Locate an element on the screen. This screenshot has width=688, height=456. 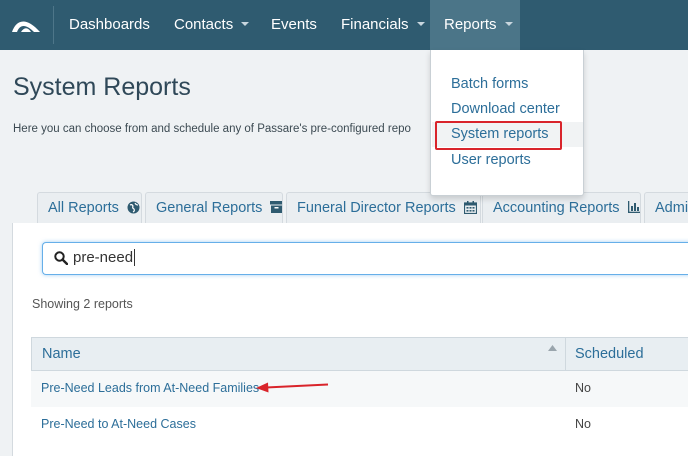
tab-accounting-reports: Accounting Reports is located at coordinates (561, 207).